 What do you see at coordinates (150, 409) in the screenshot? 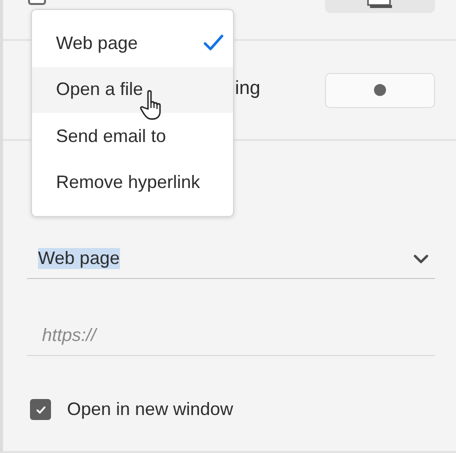
I see `checkbox-label: Open in new window` at bounding box center [150, 409].